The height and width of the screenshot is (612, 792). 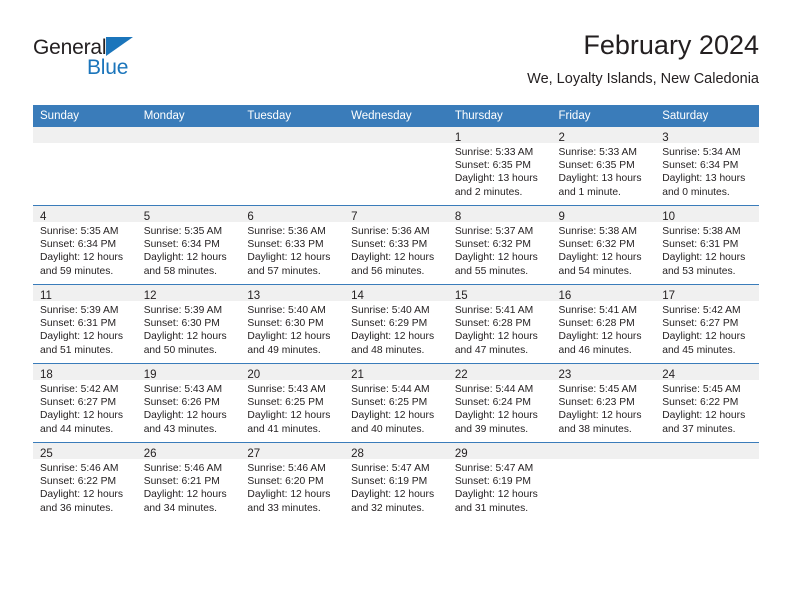 I want to click on sunrise-text: Sunrise: 5:43 AM, so click(x=183, y=389).